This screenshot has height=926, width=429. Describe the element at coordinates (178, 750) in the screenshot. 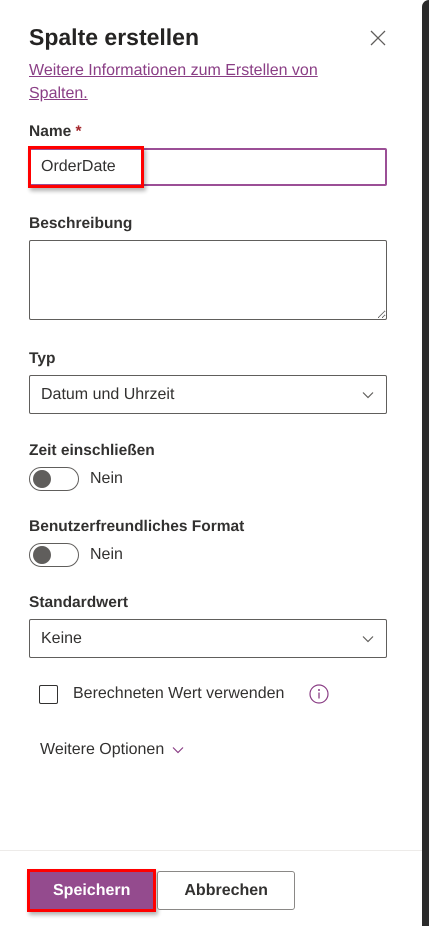

I see `chevron-icon` at that location.